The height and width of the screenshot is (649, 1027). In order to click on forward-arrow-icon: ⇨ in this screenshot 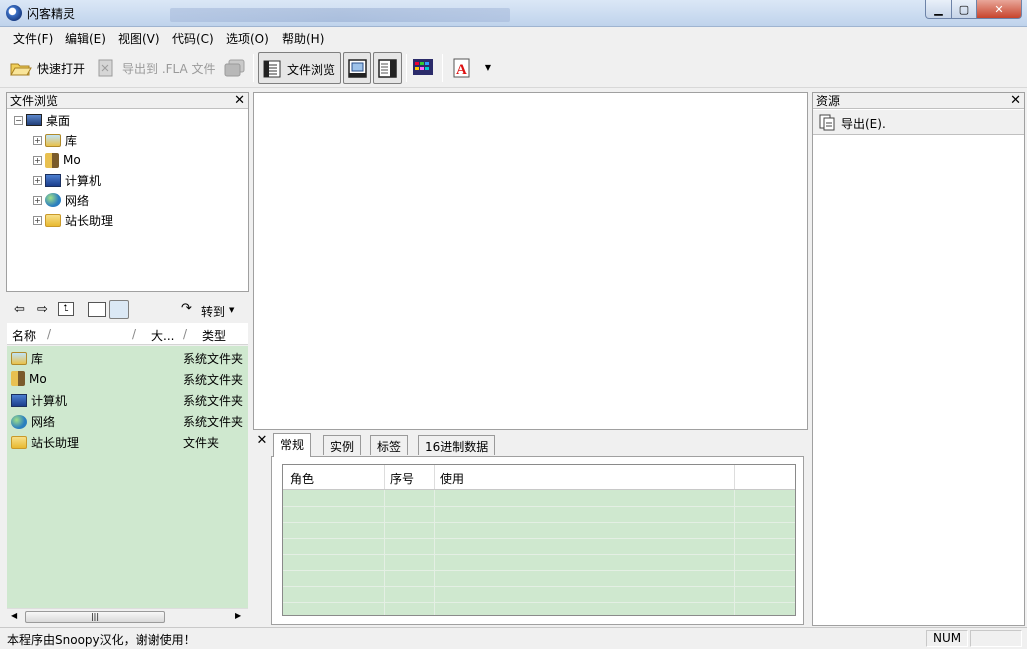, I will do `click(42, 309)`.